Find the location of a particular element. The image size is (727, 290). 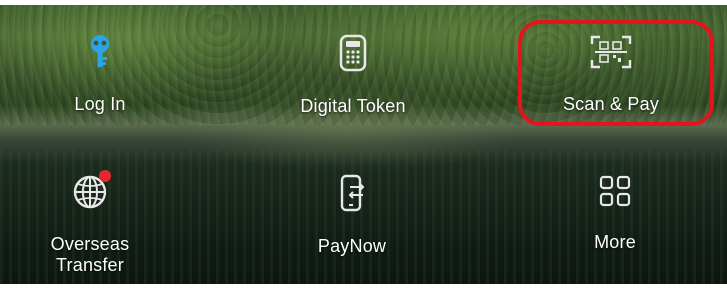

notification-dot is located at coordinates (105, 176).